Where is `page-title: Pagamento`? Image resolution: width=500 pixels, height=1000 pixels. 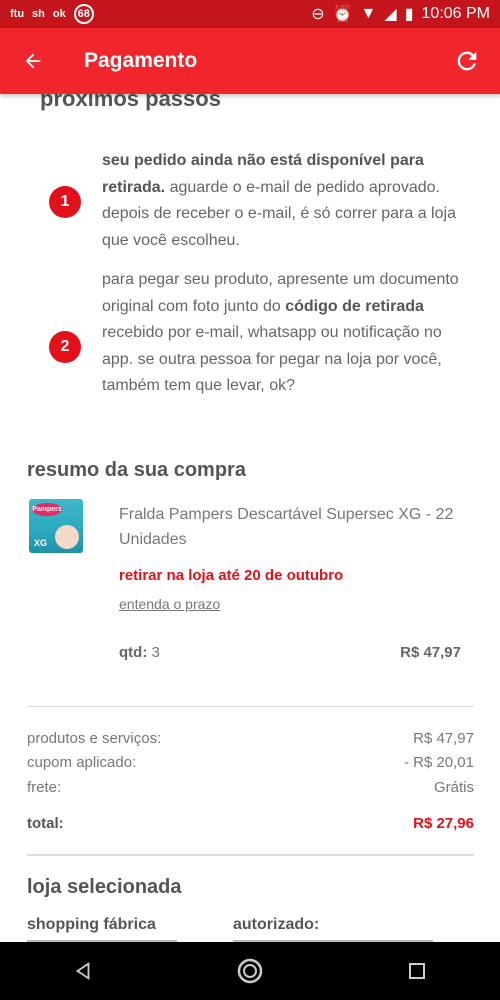
page-title: Pagamento is located at coordinates (141, 60).